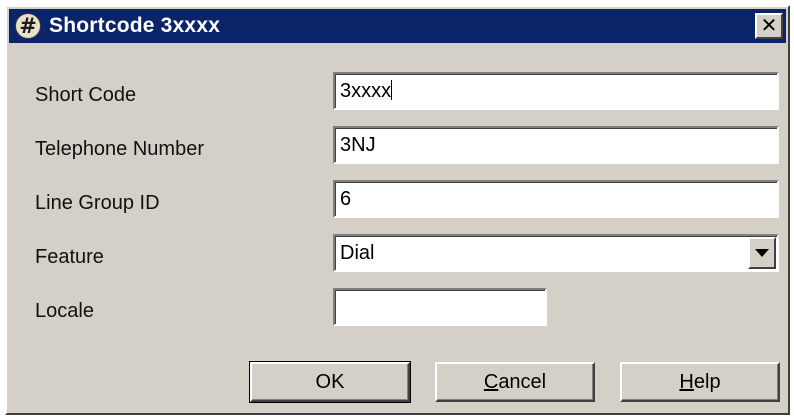 This screenshot has width=794, height=419. I want to click on close-icon: ✕, so click(769, 26).